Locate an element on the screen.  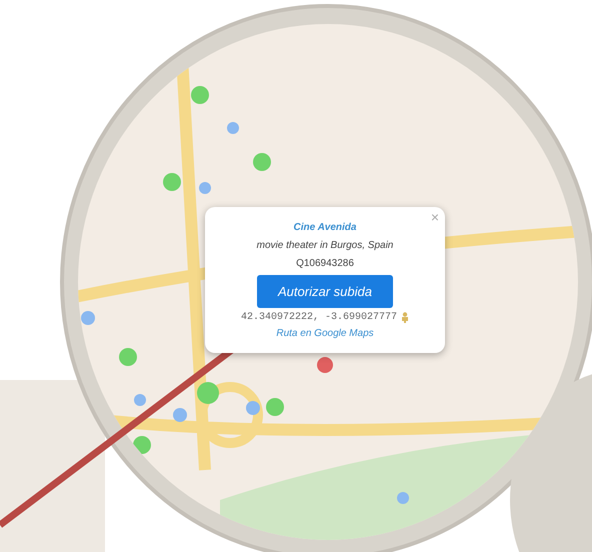
close-button: × is located at coordinates (434, 217).